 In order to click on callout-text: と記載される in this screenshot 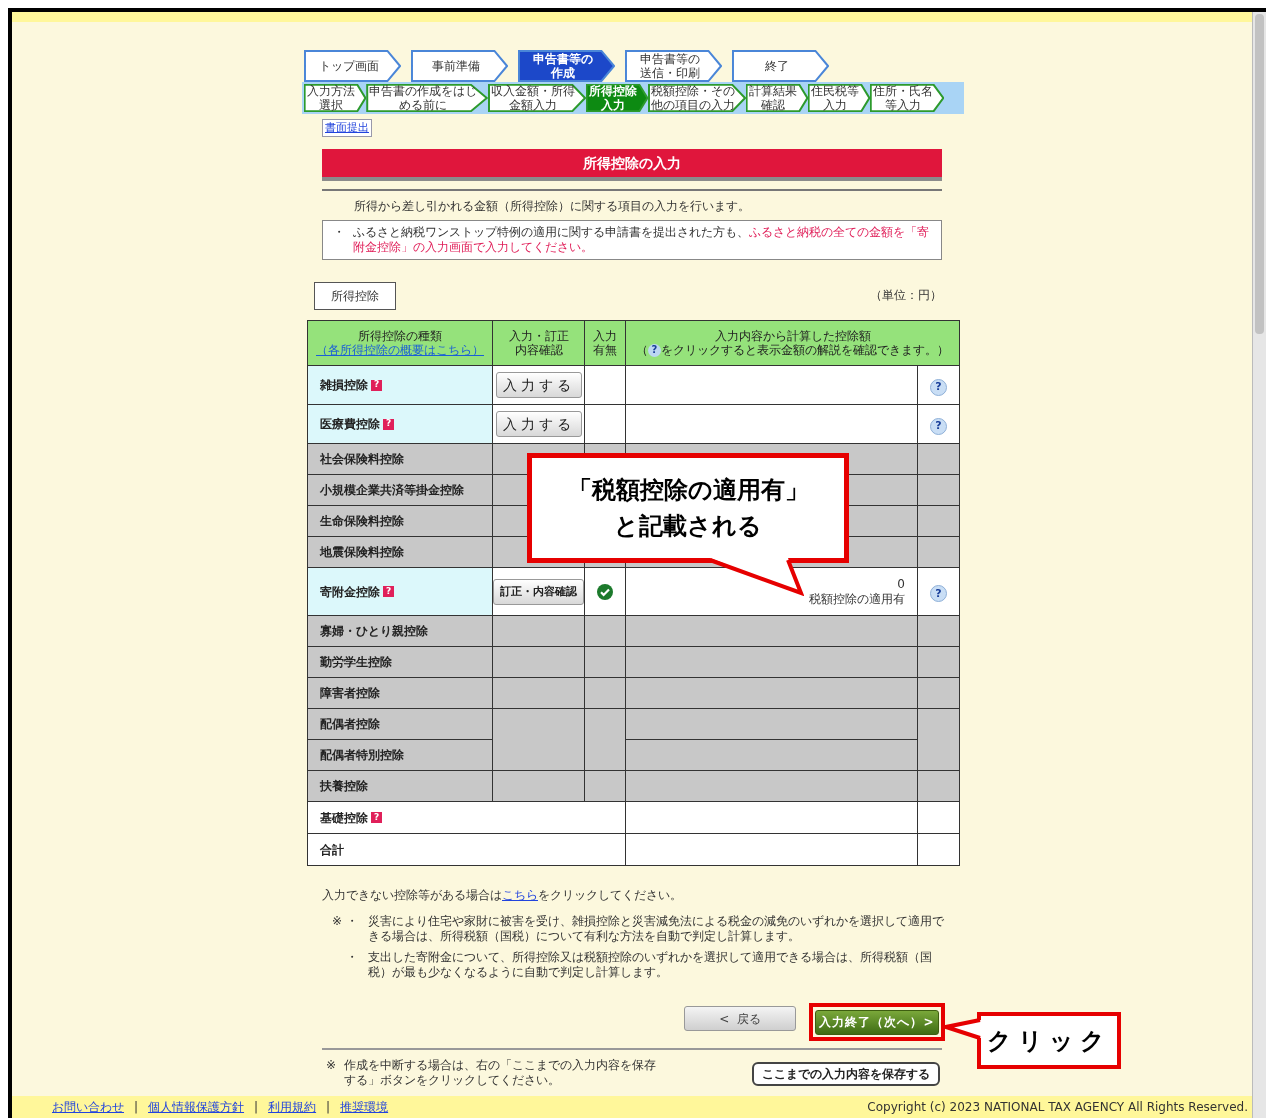, I will do `click(688, 526)`.